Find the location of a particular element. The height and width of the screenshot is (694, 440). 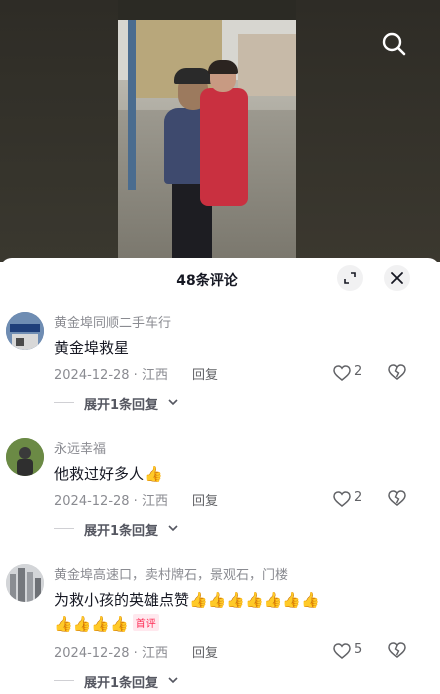

comment-username: 黄金埠同顺二手车行 is located at coordinates (112, 321).